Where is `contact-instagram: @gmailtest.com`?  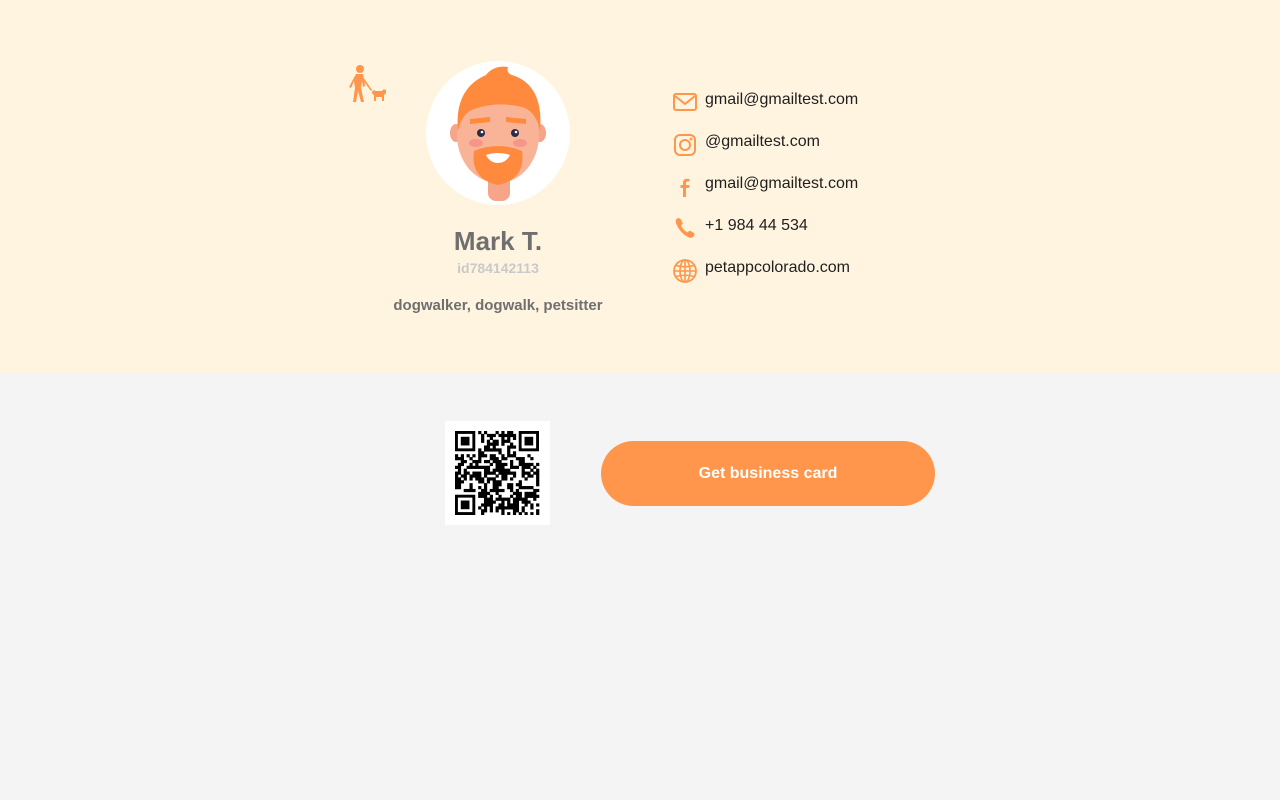 contact-instagram: @gmailtest.com is located at coordinates (822, 151).